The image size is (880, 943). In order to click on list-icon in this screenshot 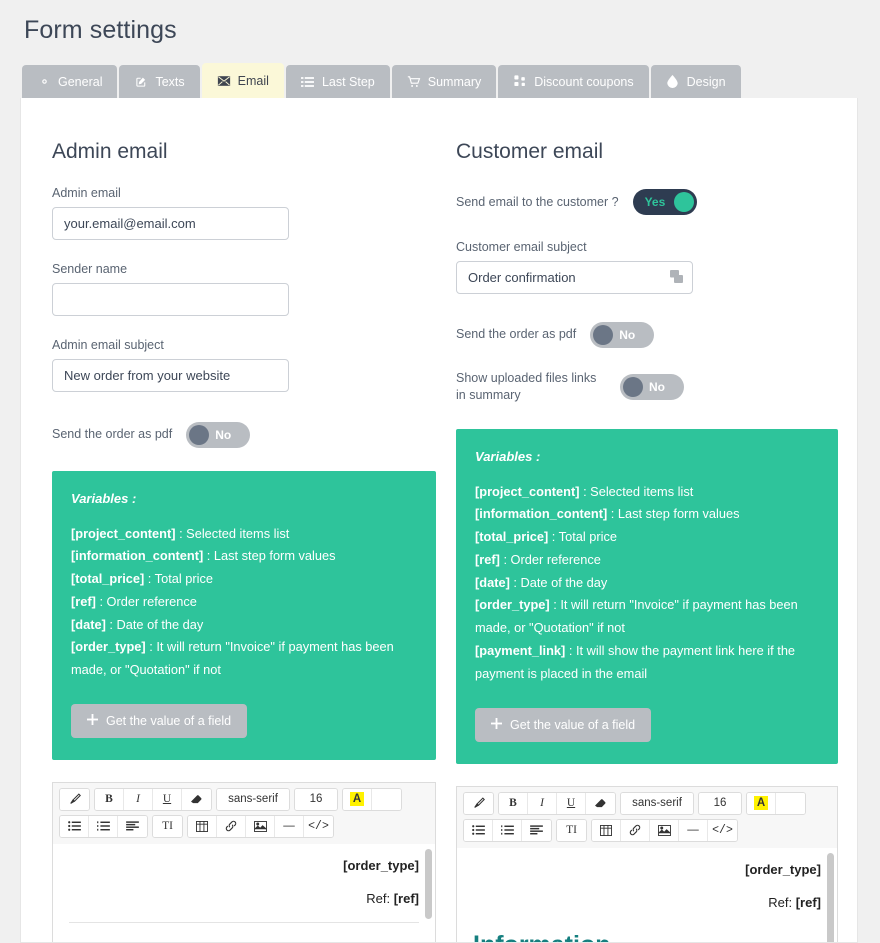, I will do `click(308, 82)`.